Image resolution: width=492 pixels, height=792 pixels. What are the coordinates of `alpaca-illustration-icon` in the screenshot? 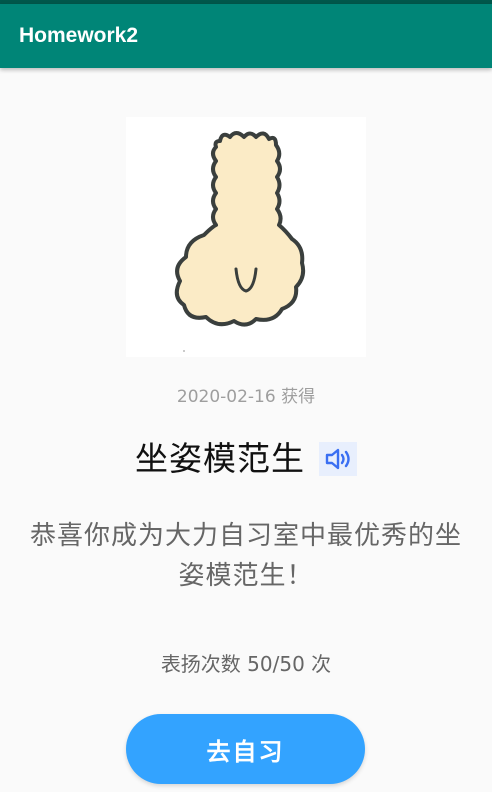 It's located at (240, 241).